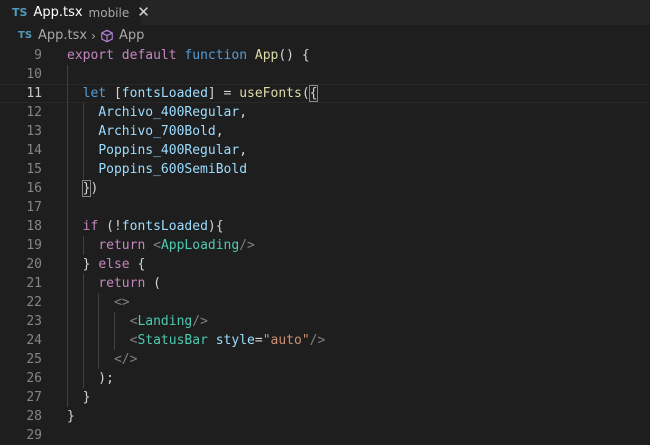 This screenshot has height=445, width=650. I want to click on close-icon: ✕, so click(143, 12).